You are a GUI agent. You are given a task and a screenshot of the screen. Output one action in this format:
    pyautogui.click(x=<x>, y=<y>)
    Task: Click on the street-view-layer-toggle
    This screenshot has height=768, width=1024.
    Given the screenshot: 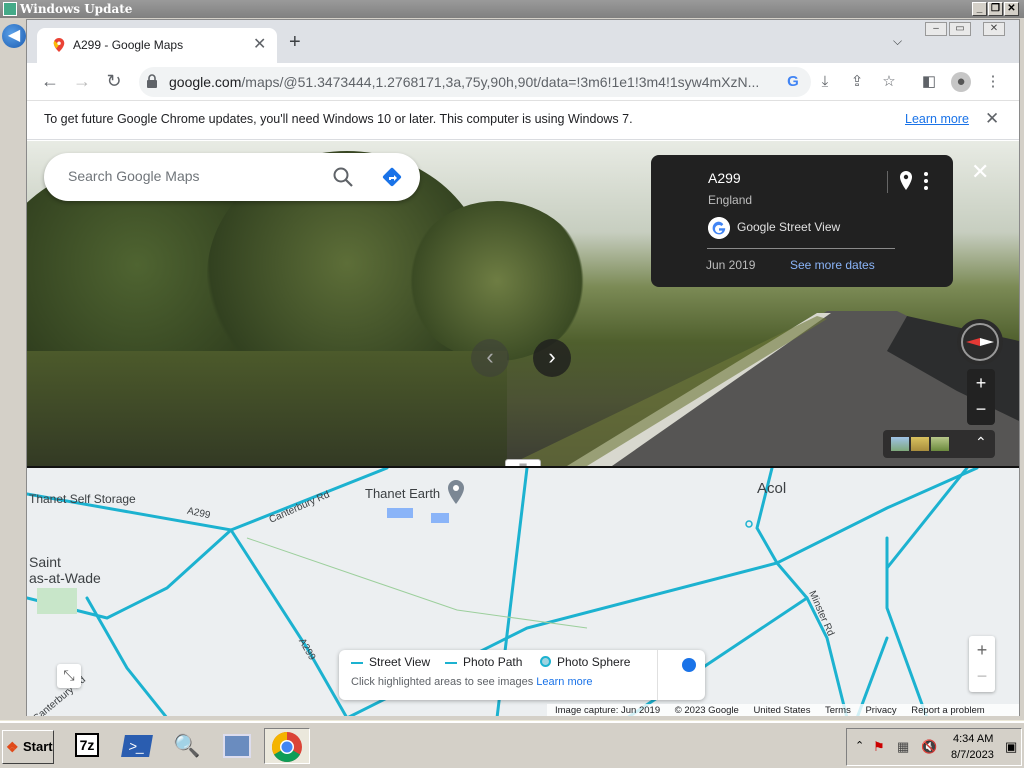 What is the action you would take?
    pyautogui.click(x=681, y=675)
    